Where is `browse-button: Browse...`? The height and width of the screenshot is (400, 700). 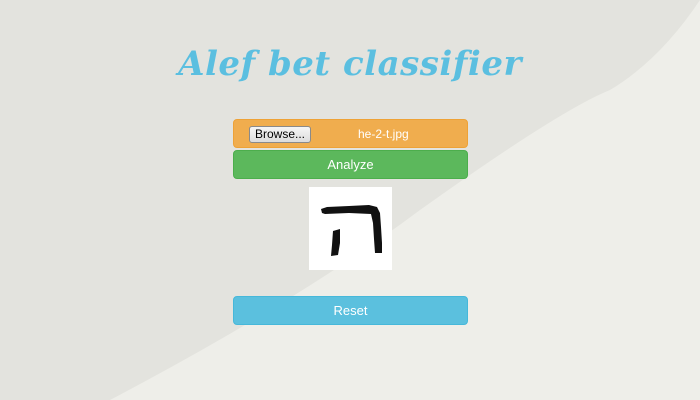 browse-button: Browse... is located at coordinates (280, 134).